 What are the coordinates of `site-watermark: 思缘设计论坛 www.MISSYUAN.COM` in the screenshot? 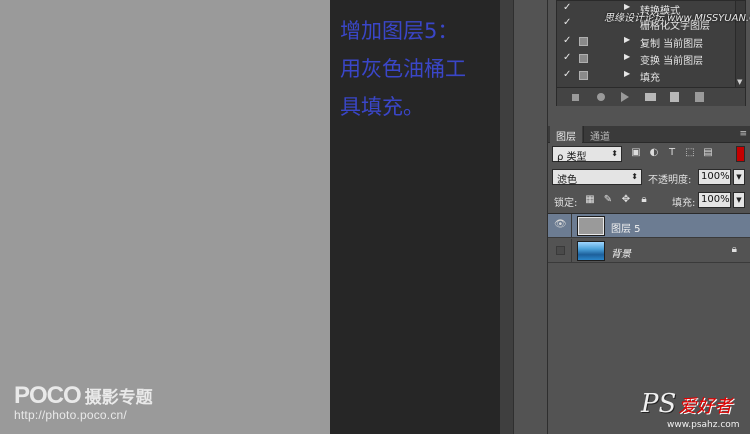 It's located at (677, 18).